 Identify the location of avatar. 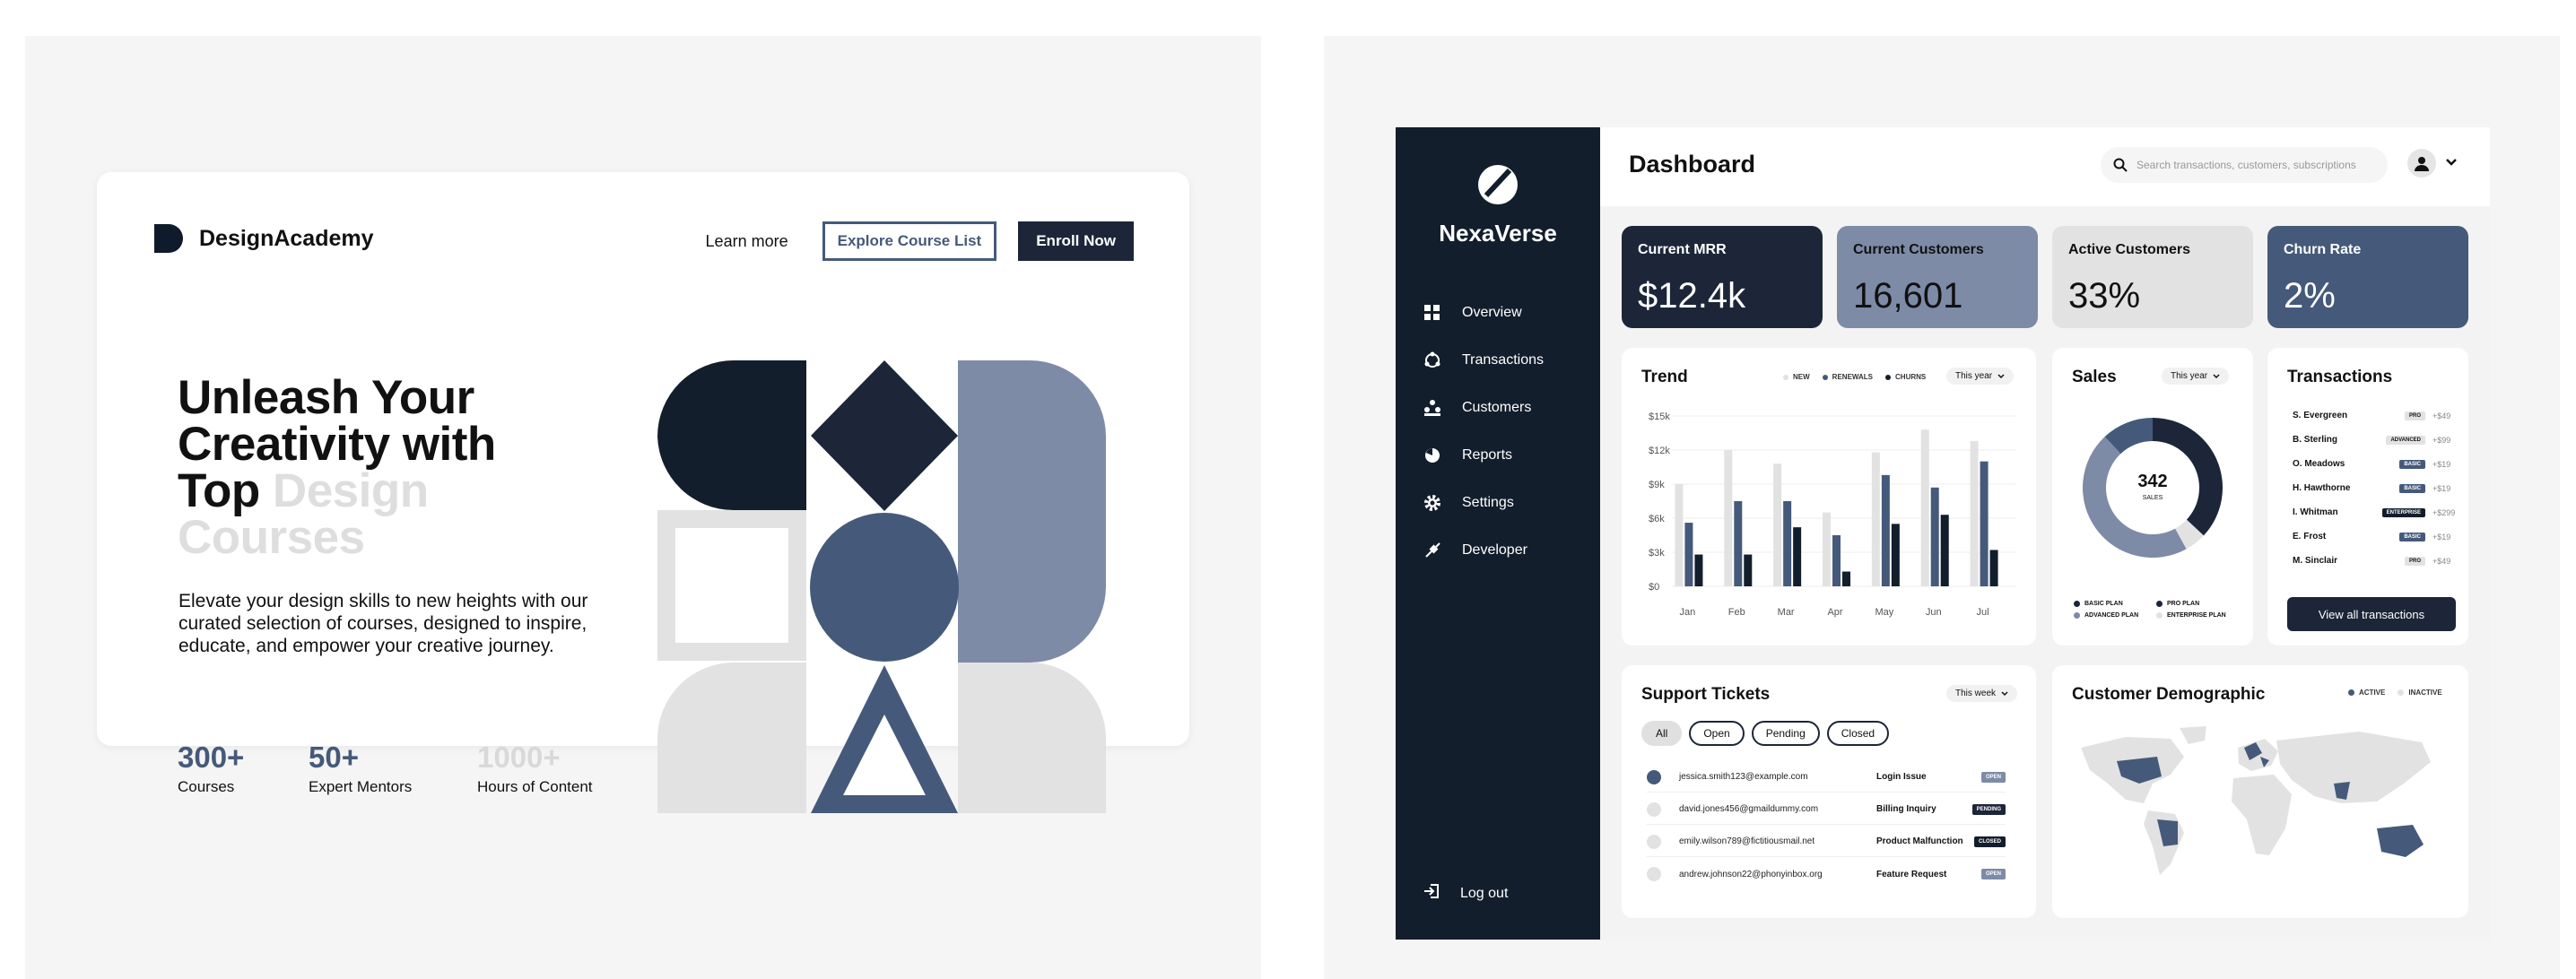
(2421, 164).